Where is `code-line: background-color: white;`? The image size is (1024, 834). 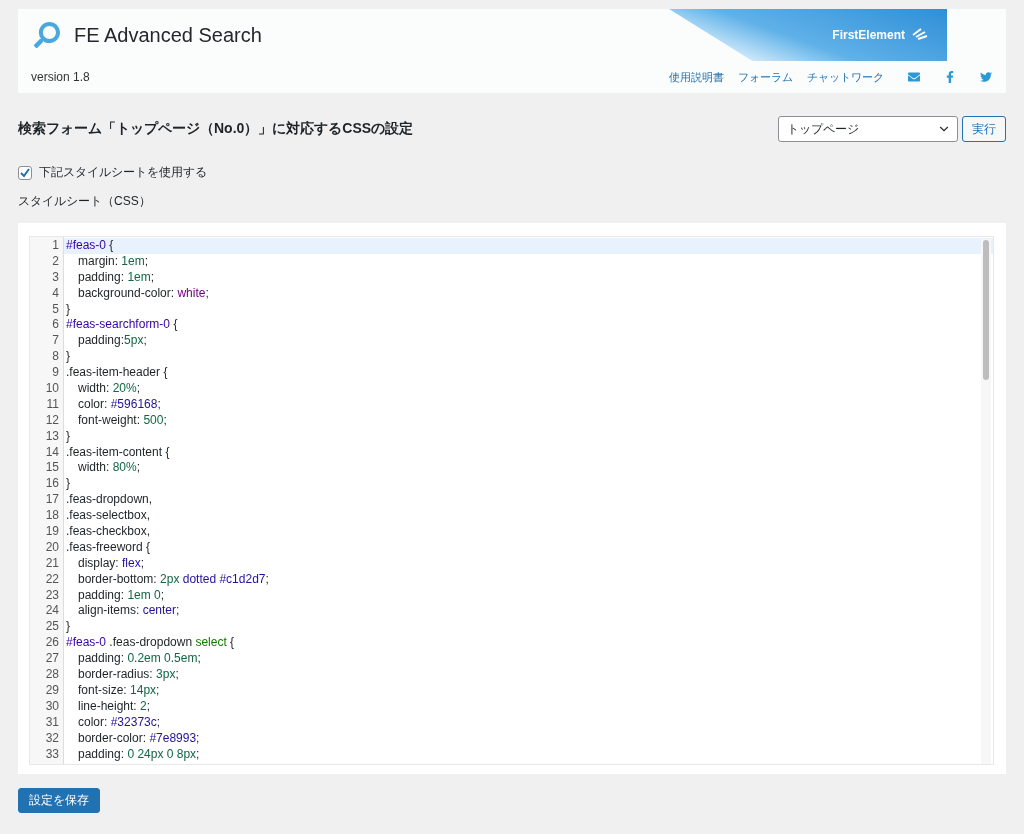
code-line: background-color: white; is located at coordinates (143, 293).